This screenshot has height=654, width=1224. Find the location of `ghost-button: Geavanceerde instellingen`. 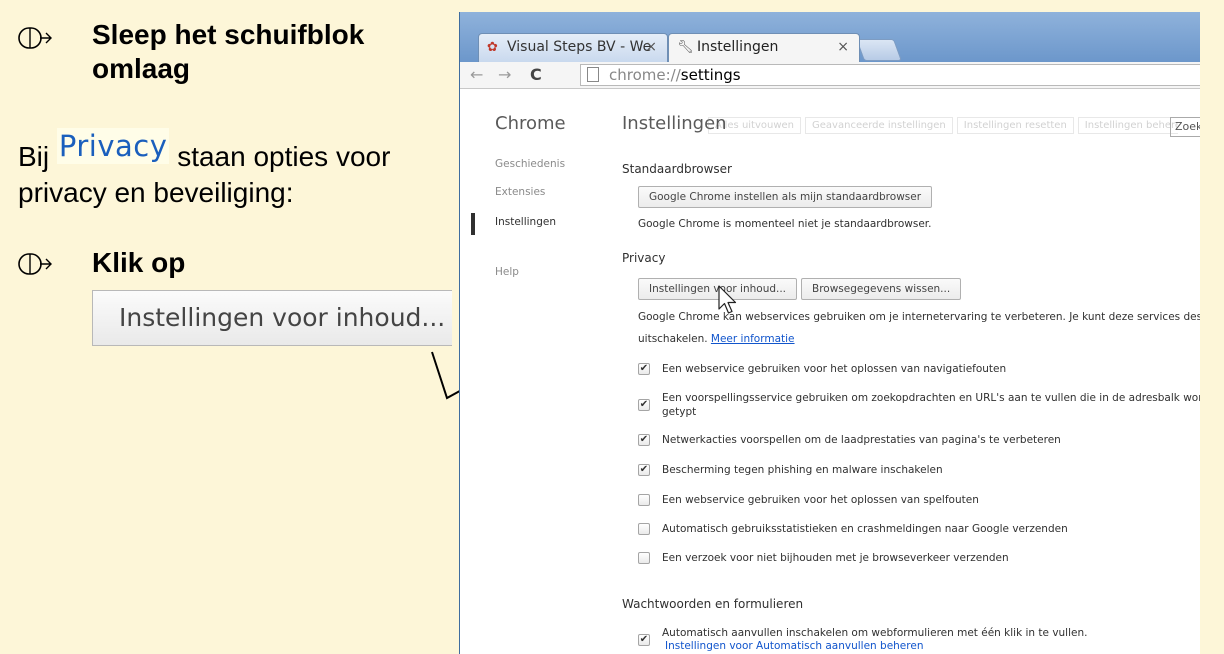

ghost-button: Geavanceerde instellingen is located at coordinates (879, 125).